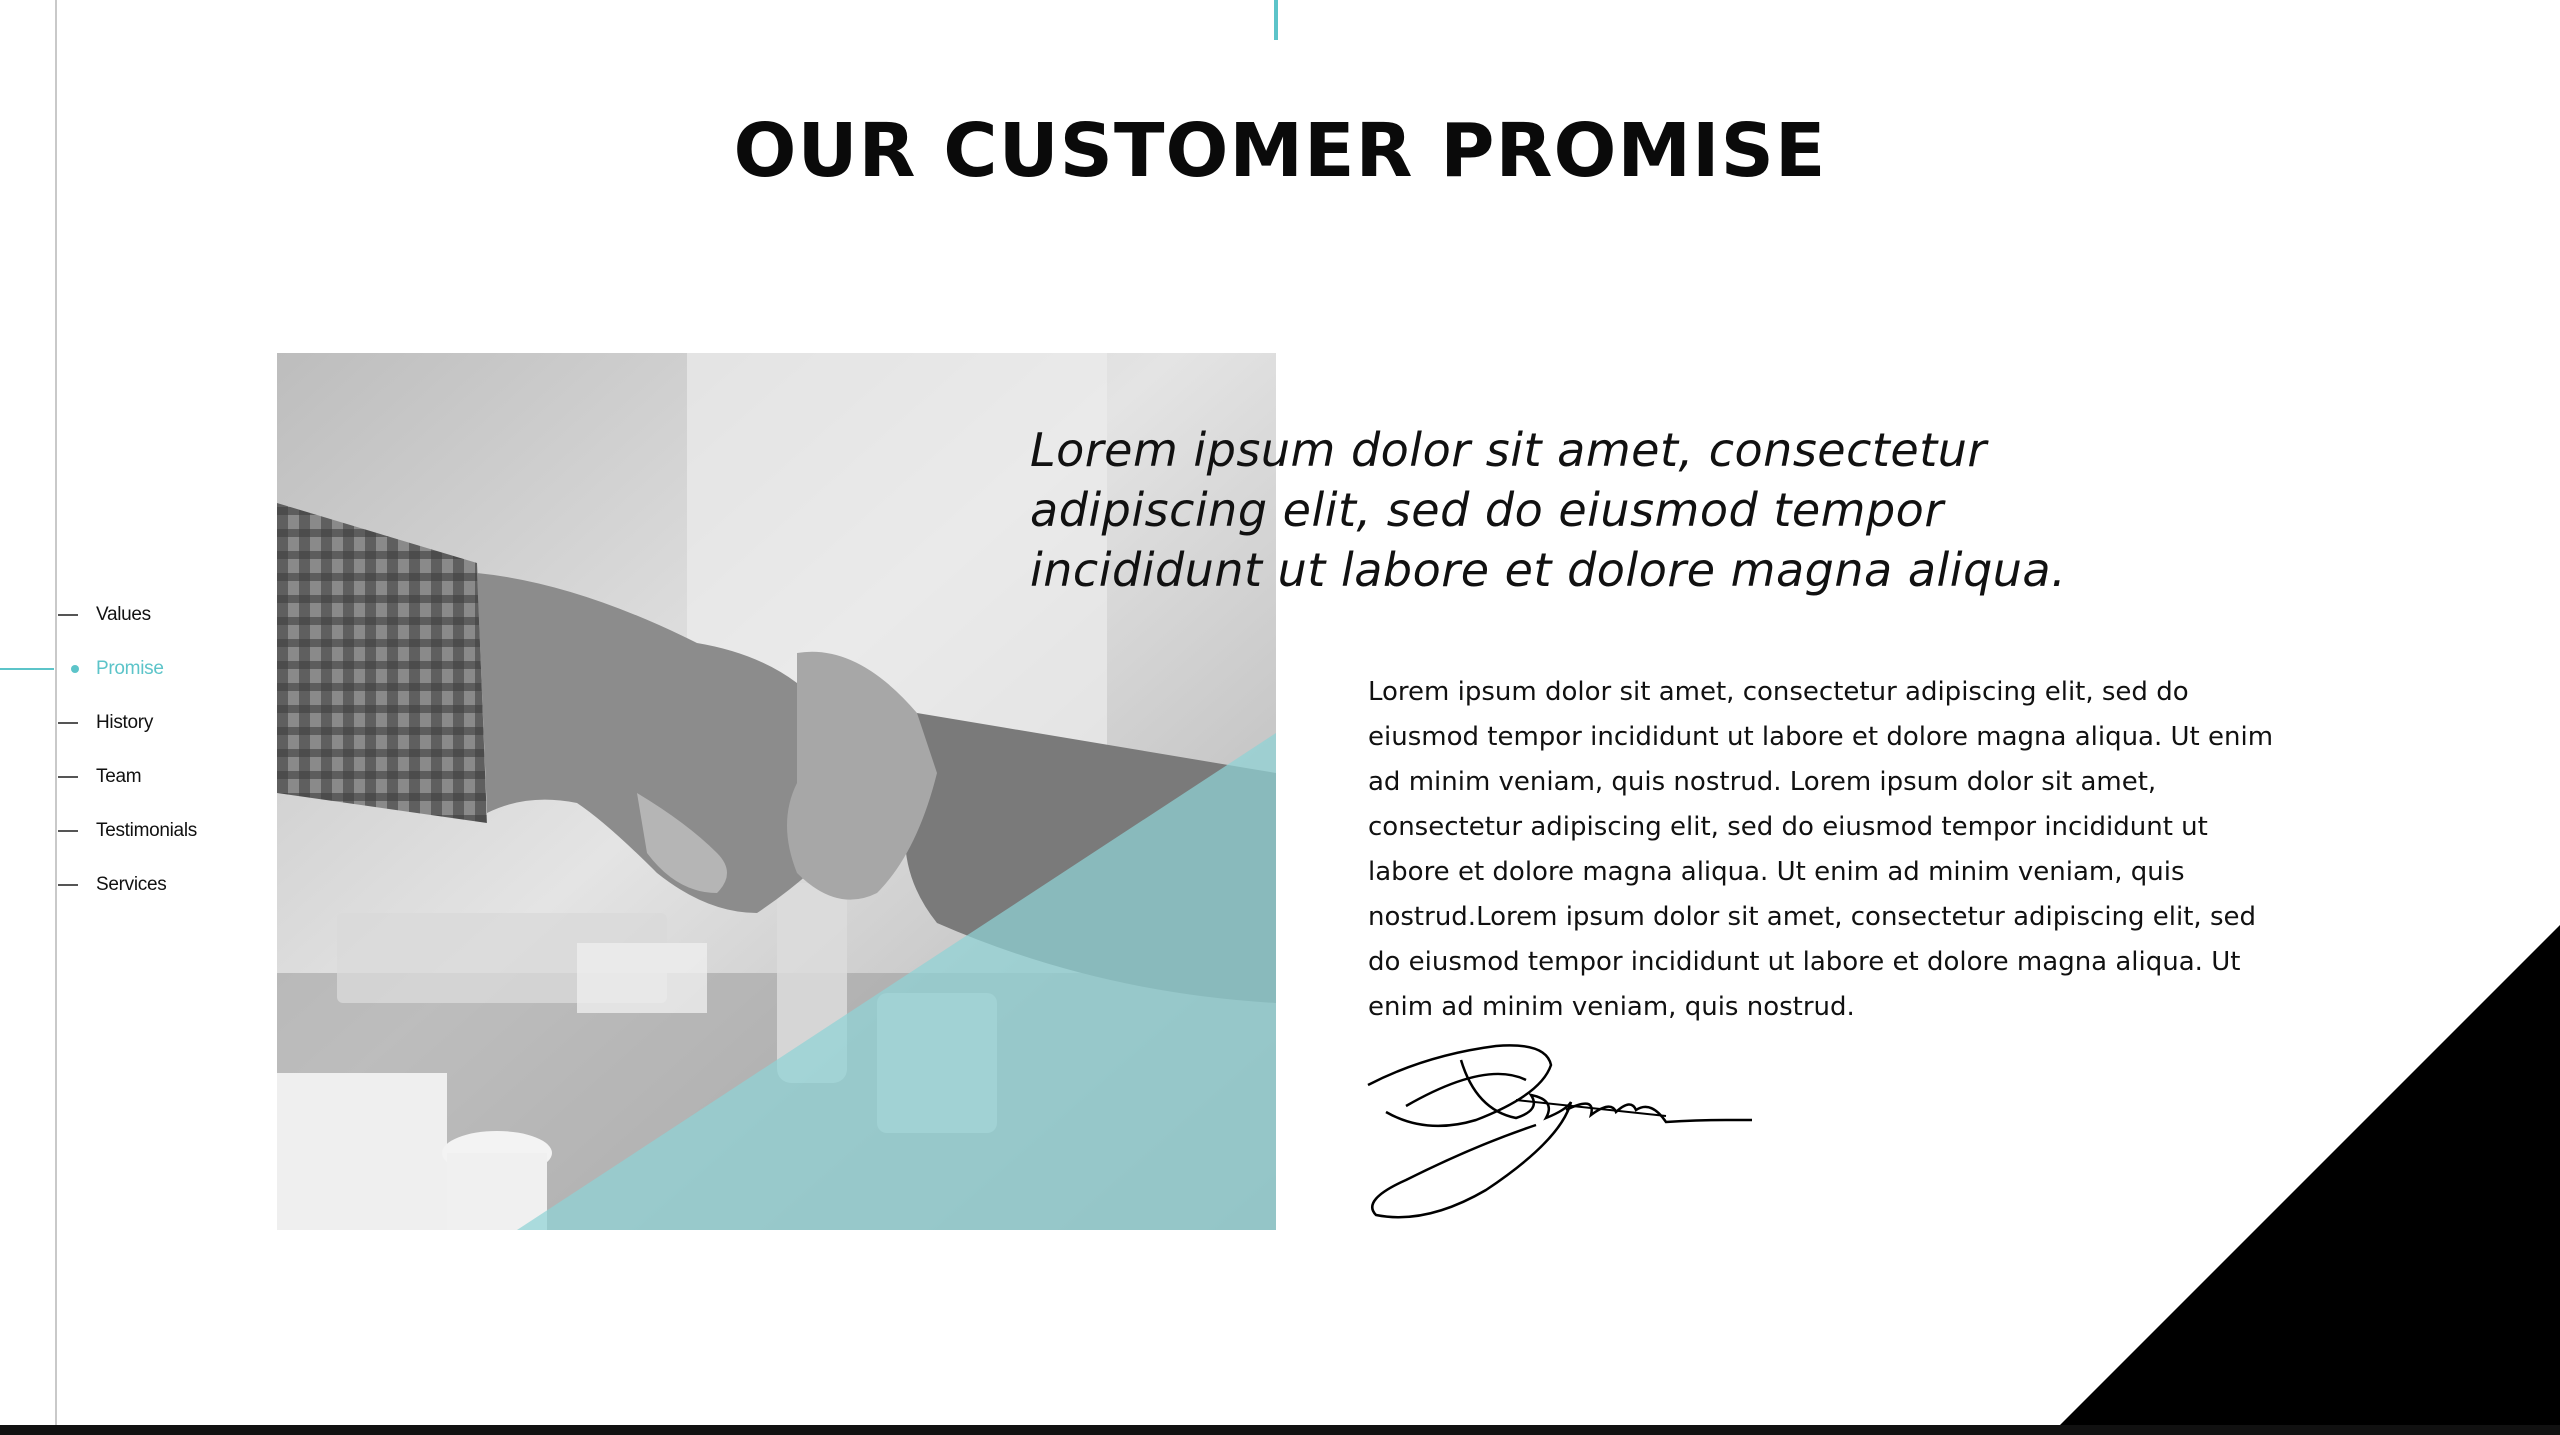 The image size is (2560, 1435). I want to click on nav-item-history: History, so click(130, 723).